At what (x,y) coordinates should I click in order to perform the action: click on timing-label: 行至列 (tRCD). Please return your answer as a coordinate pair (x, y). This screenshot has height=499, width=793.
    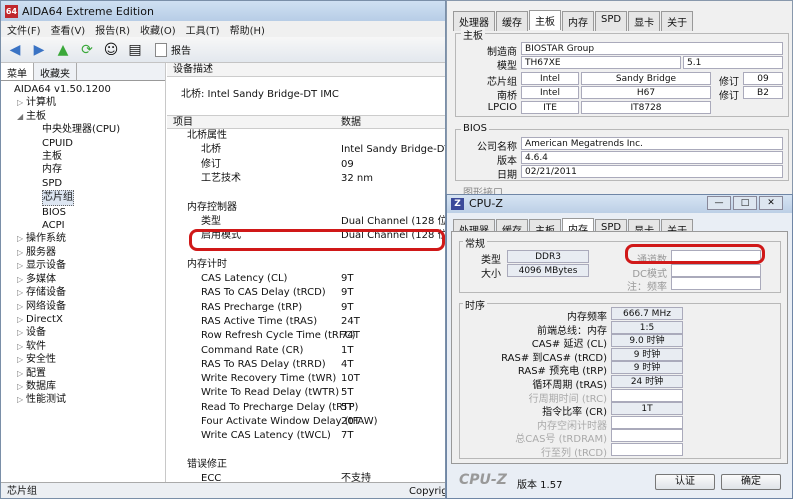
    Looking at the image, I should click on (573, 453).